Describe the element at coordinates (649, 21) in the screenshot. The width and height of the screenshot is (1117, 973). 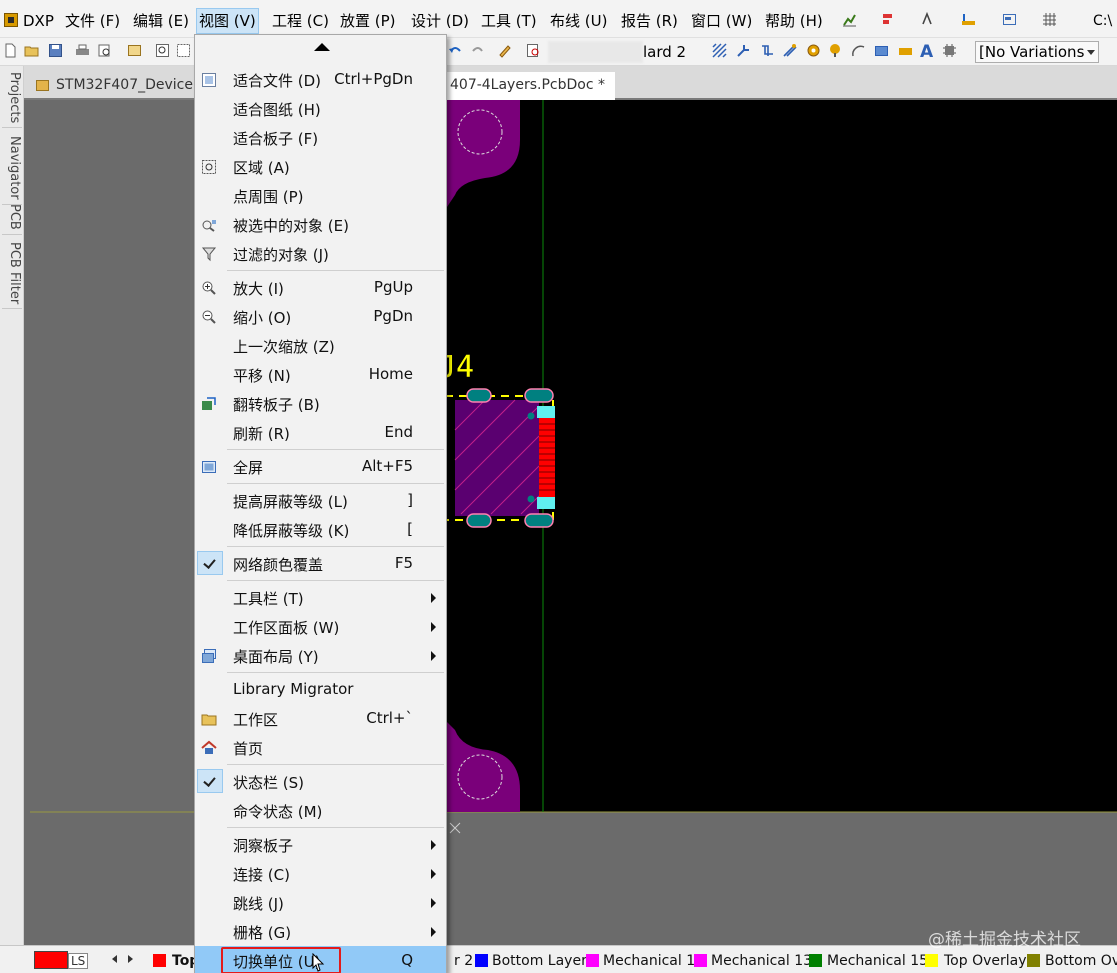
I see `menu-reports: 报告 (R)` at that location.